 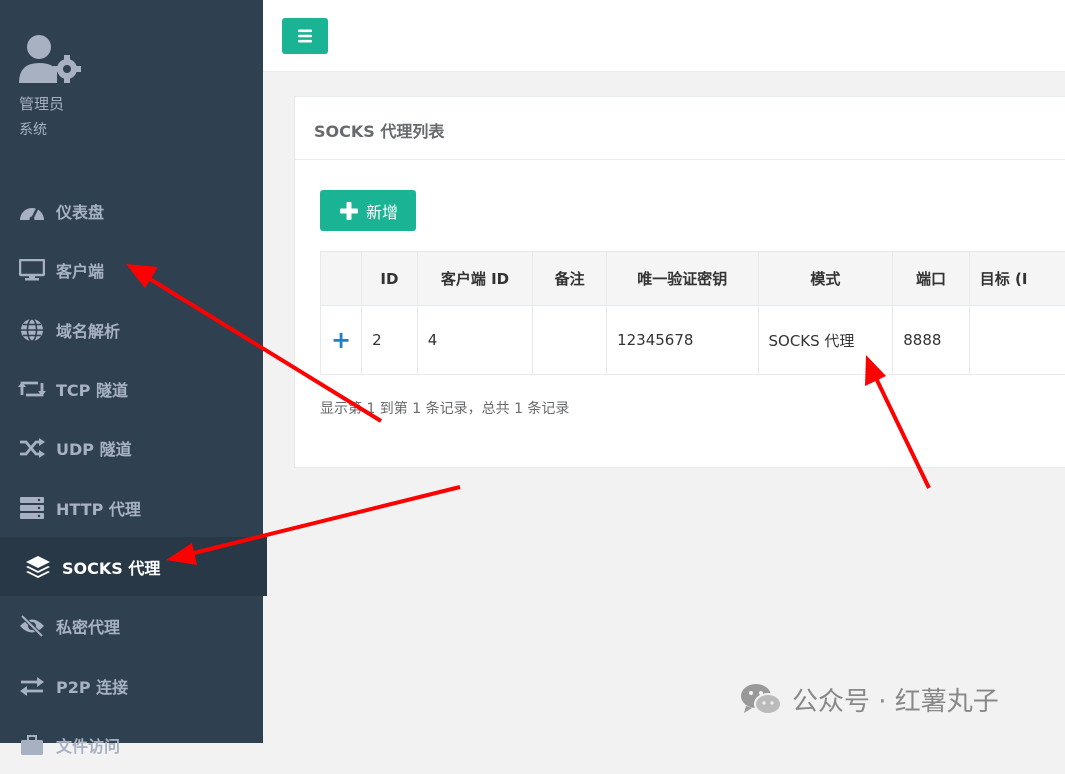 I want to click on add-button-label: 新增, so click(x=382, y=211).